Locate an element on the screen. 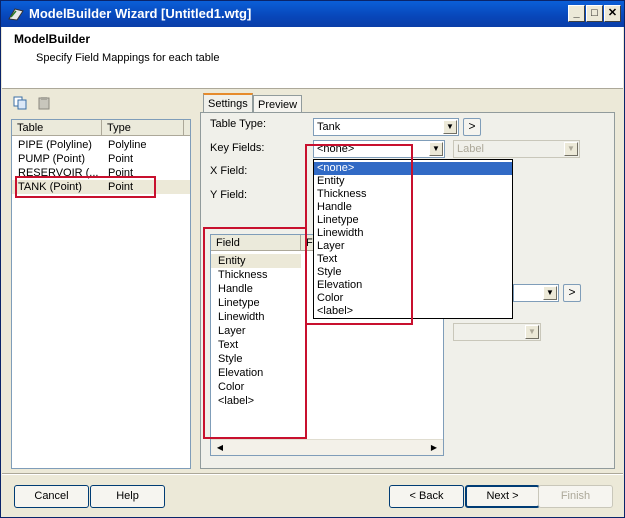 The height and width of the screenshot is (518, 625). x-field-label: X Field: is located at coordinates (229, 171).